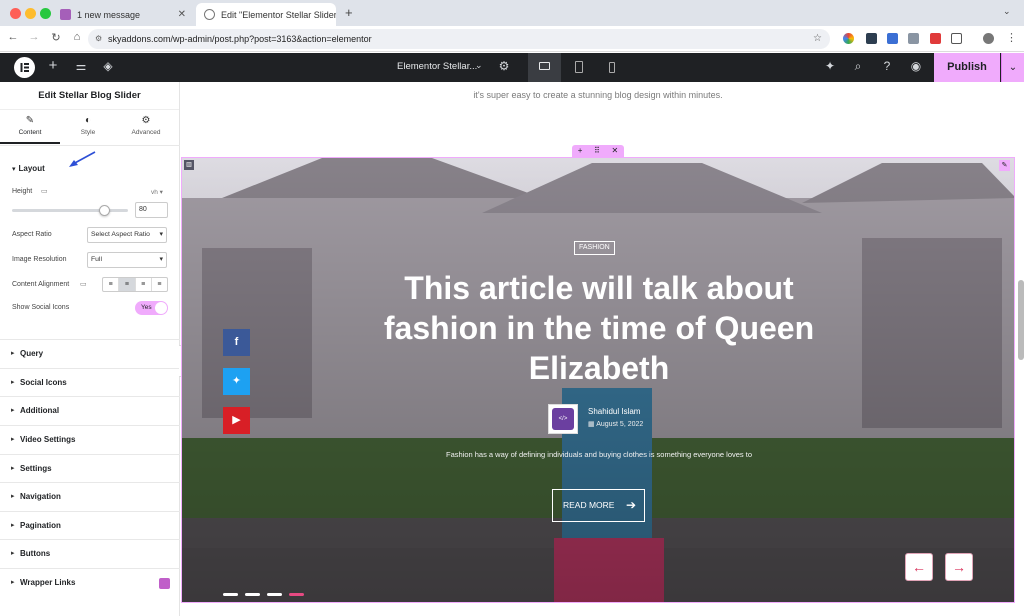 Image resolution: width=1024 pixels, height=616 pixels. I want to click on facebook-icon: f, so click(236, 342).